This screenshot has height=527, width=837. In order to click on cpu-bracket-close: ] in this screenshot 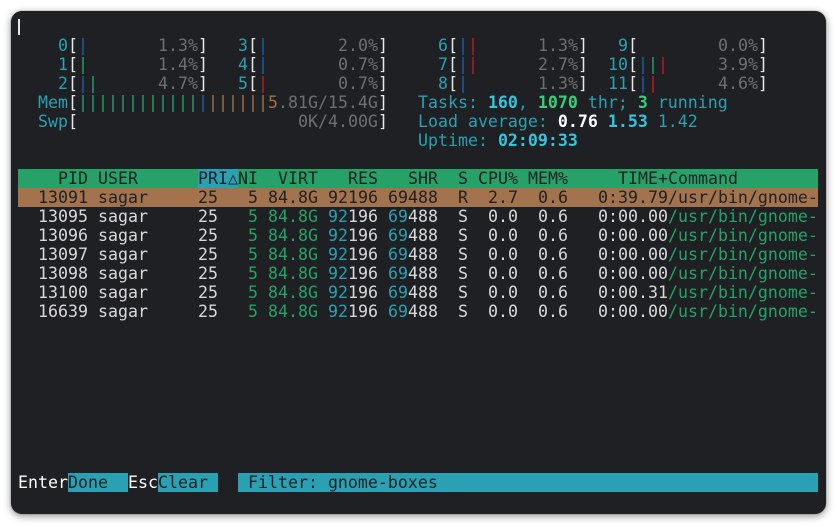, I will do `click(763, 45)`.